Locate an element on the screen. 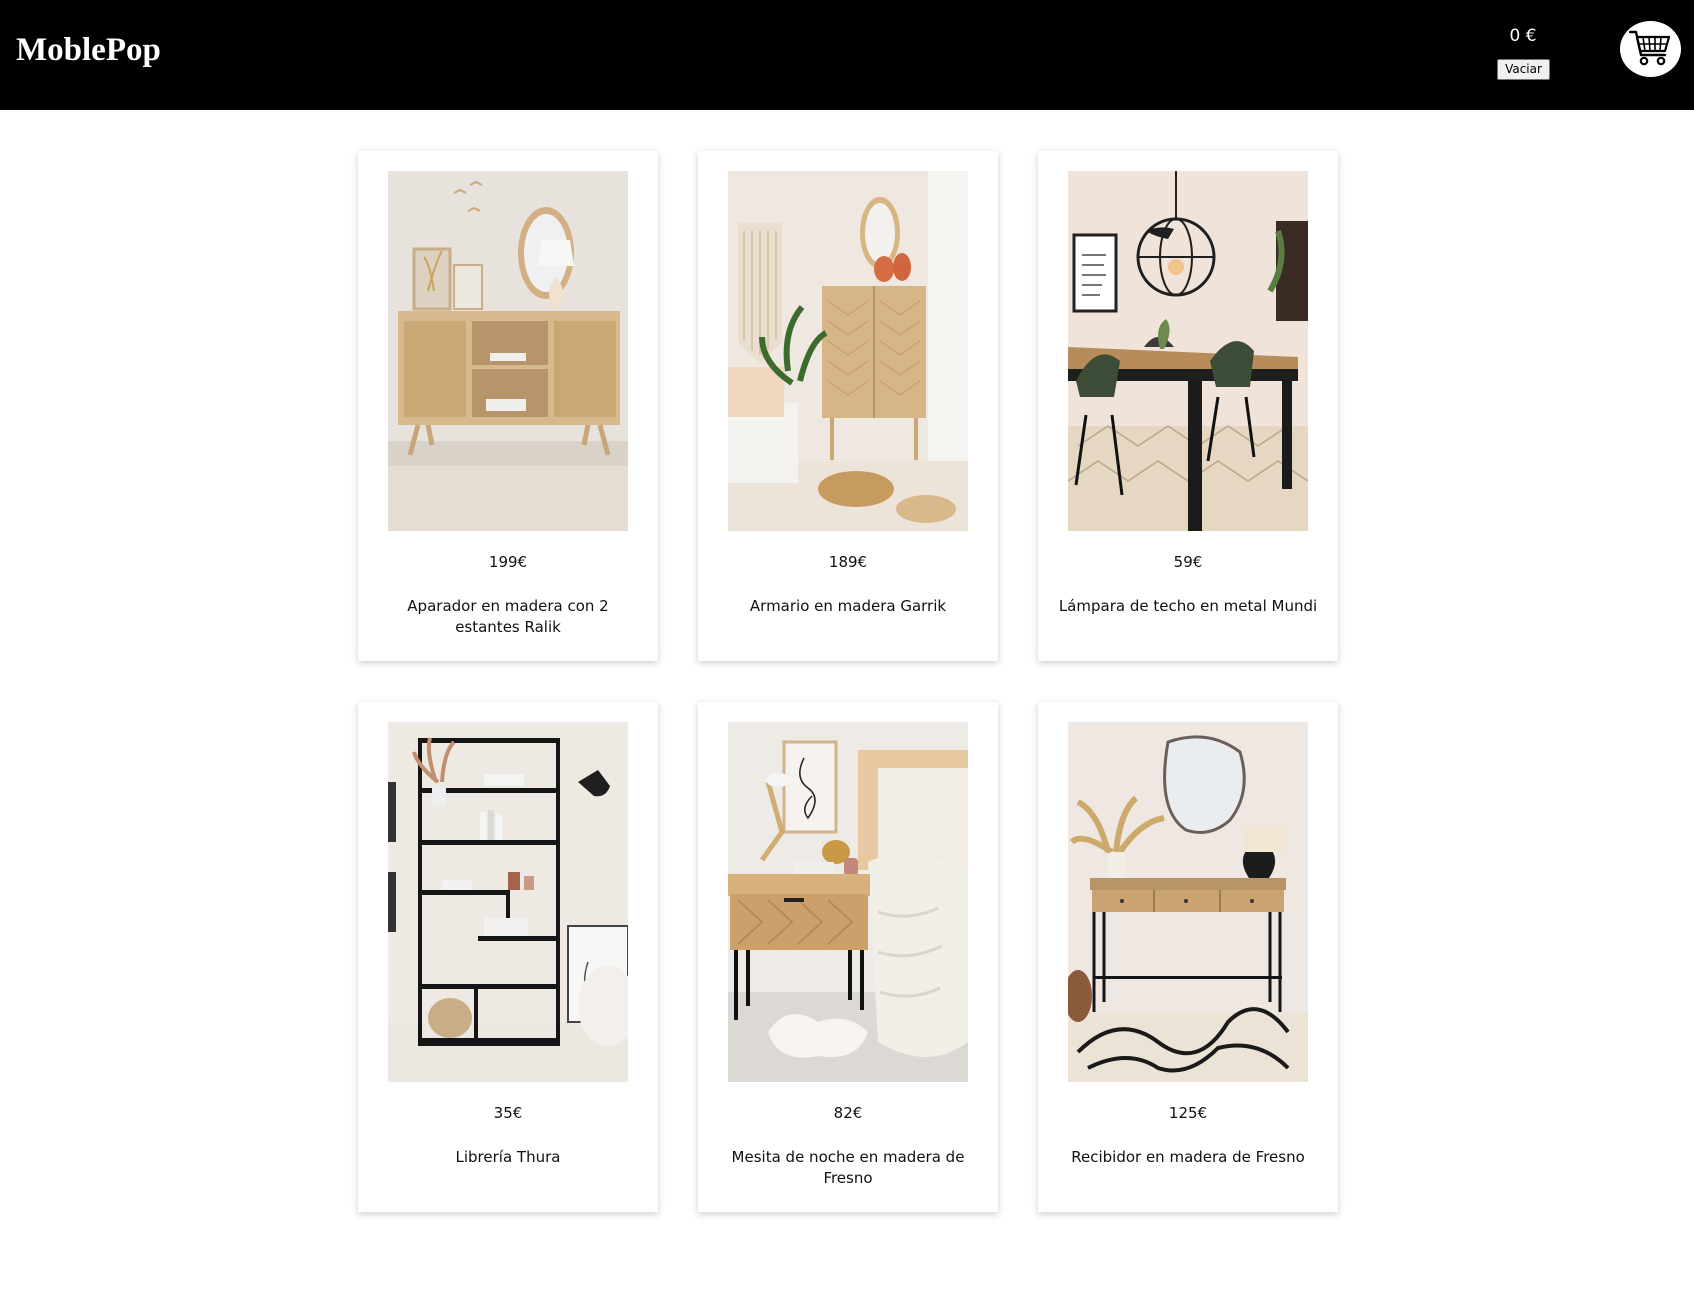  empty-cart-button: Vaciar is located at coordinates (1523, 69).